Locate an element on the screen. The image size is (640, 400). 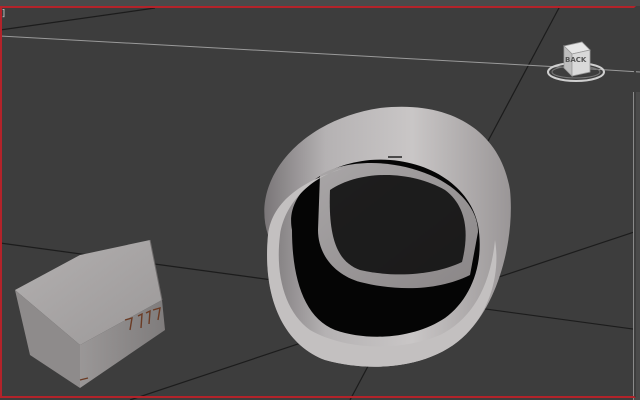
viewport-right-edge is located at coordinates (636, 246).